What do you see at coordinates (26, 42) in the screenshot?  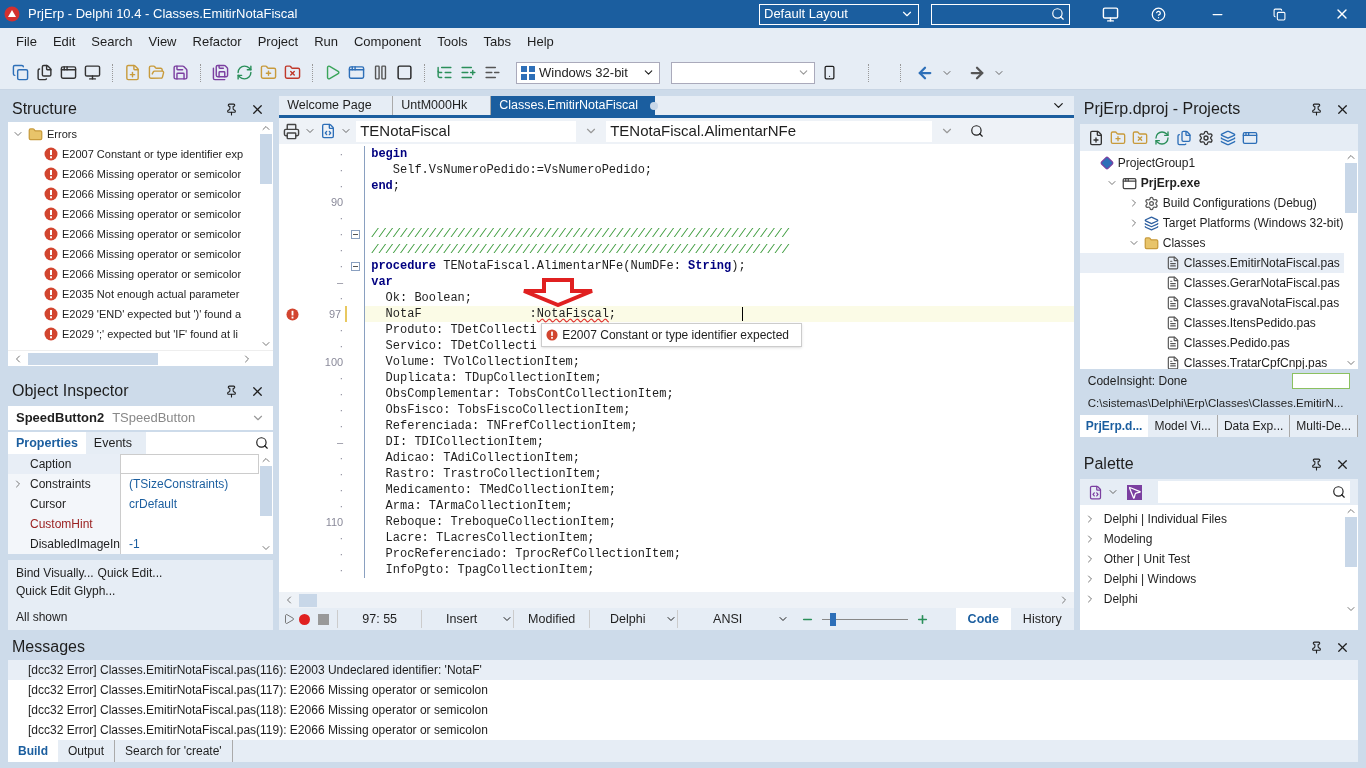 I see `menu-item: File` at bounding box center [26, 42].